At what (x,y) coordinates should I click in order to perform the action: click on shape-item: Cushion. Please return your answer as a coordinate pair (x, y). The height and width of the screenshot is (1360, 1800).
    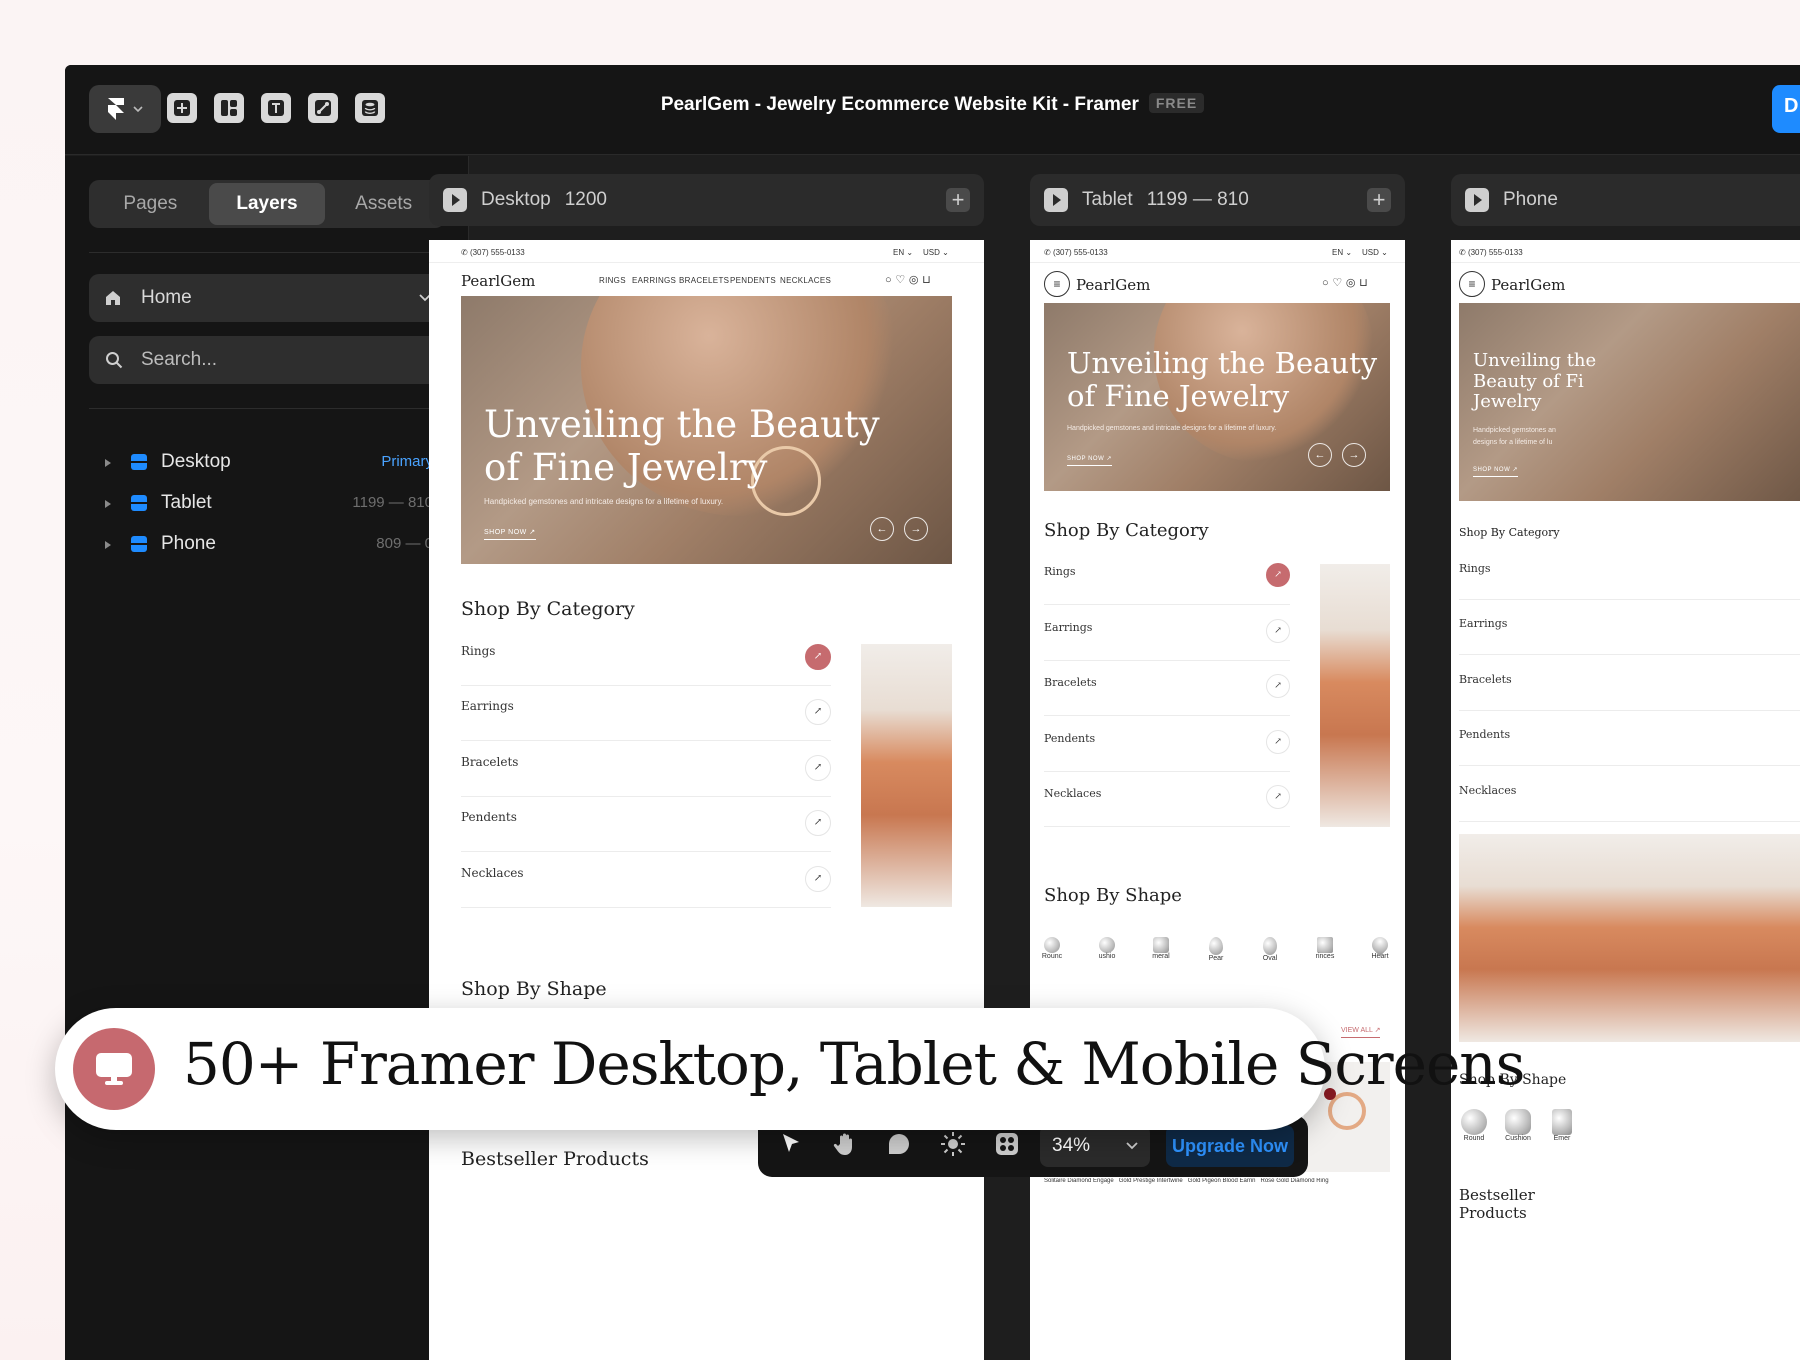
    Looking at the image, I should click on (1518, 1125).